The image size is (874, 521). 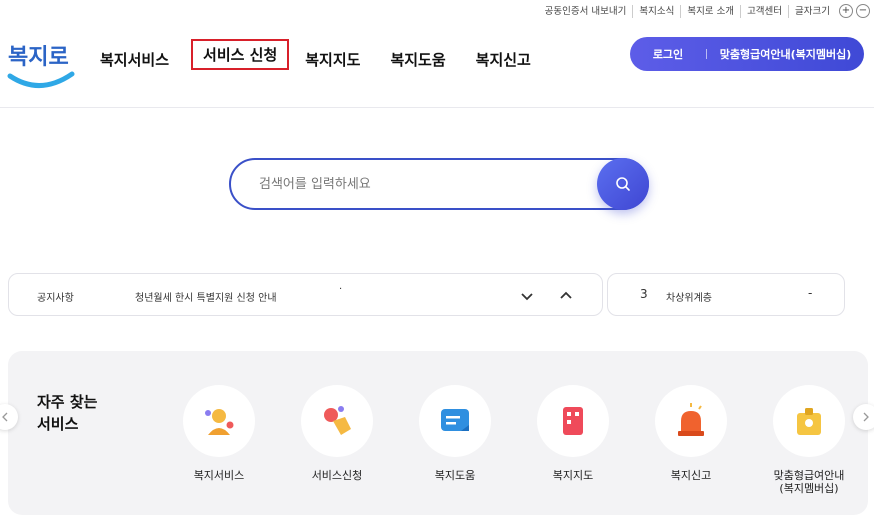 What do you see at coordinates (219, 422) in the screenshot?
I see `person-icon` at bounding box center [219, 422].